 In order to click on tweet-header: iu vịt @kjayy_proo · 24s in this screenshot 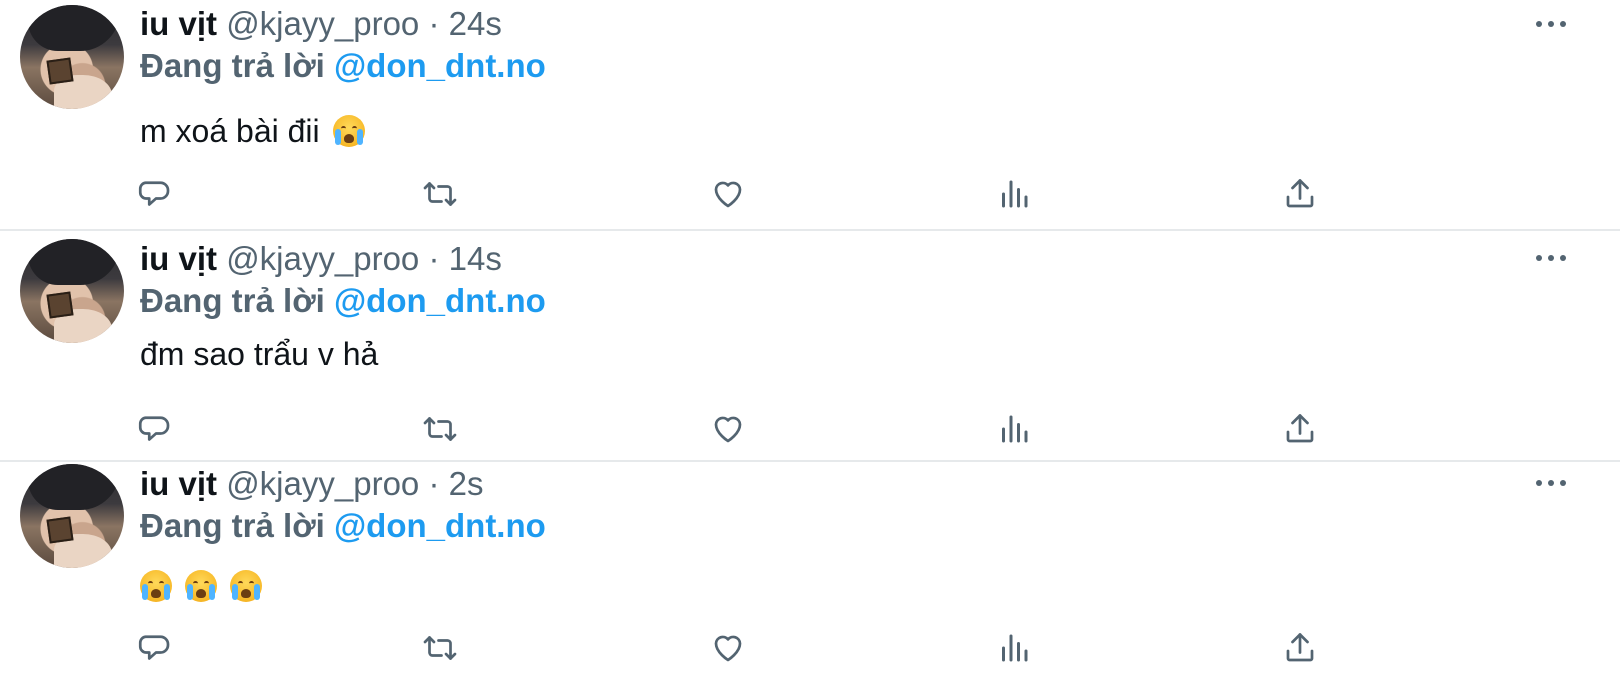, I will do `click(321, 24)`.